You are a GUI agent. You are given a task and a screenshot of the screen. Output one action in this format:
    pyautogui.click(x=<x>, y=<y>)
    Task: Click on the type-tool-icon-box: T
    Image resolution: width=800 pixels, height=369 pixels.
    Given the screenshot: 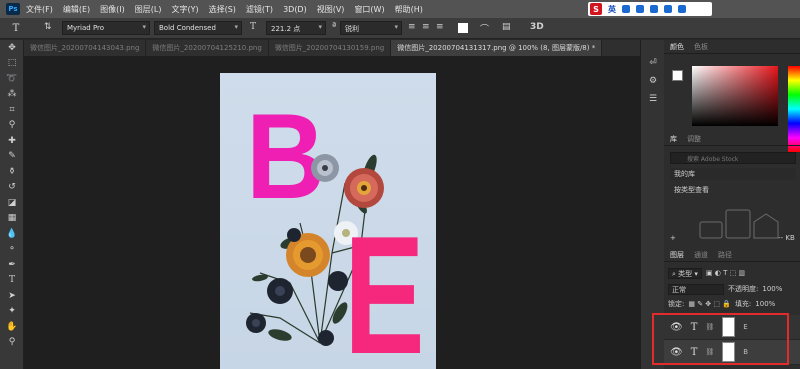 What is the action you would take?
    pyautogui.click(x=12, y=281)
    